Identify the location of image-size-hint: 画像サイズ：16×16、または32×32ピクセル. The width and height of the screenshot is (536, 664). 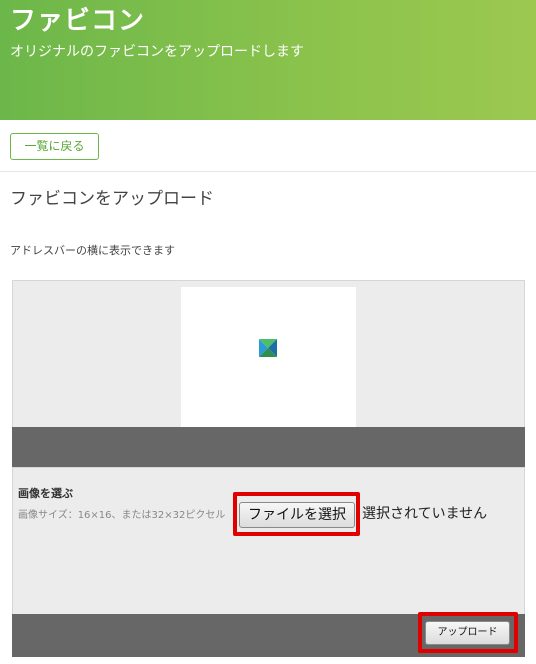
(122, 515).